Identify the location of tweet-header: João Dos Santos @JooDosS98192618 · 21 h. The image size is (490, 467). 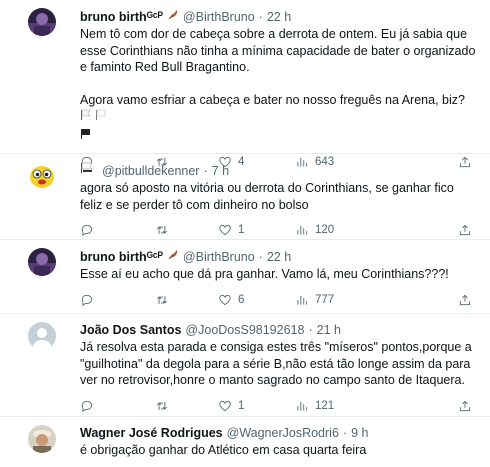
(278, 330).